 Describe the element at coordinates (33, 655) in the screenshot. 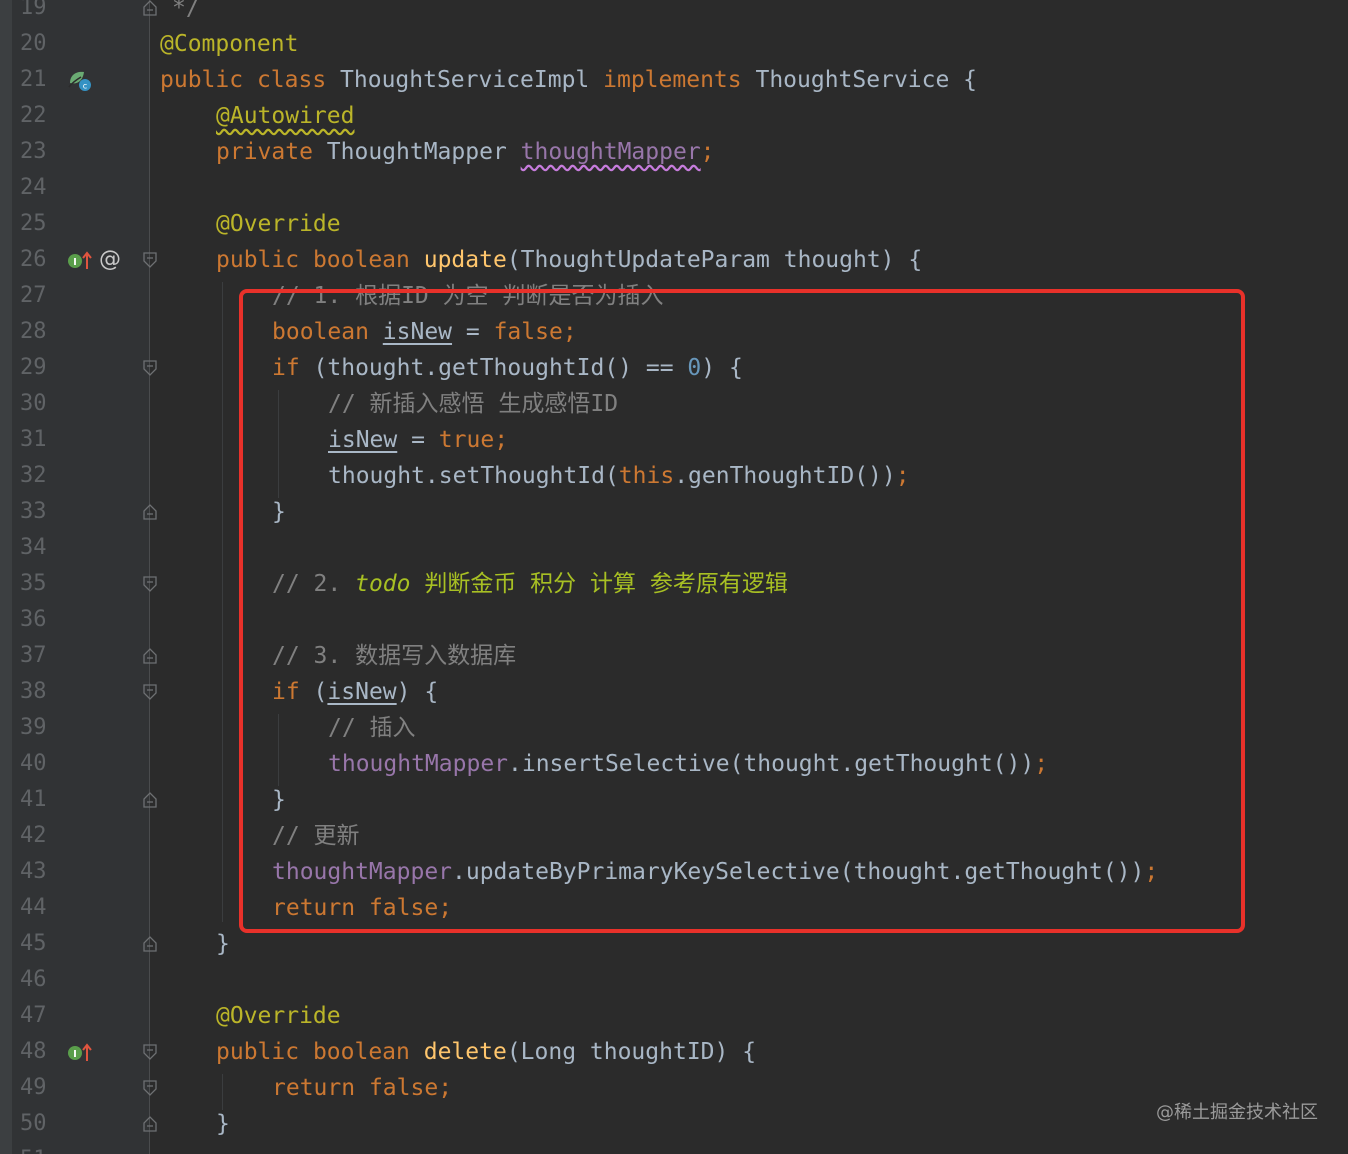

I see `line-number: 37` at that location.